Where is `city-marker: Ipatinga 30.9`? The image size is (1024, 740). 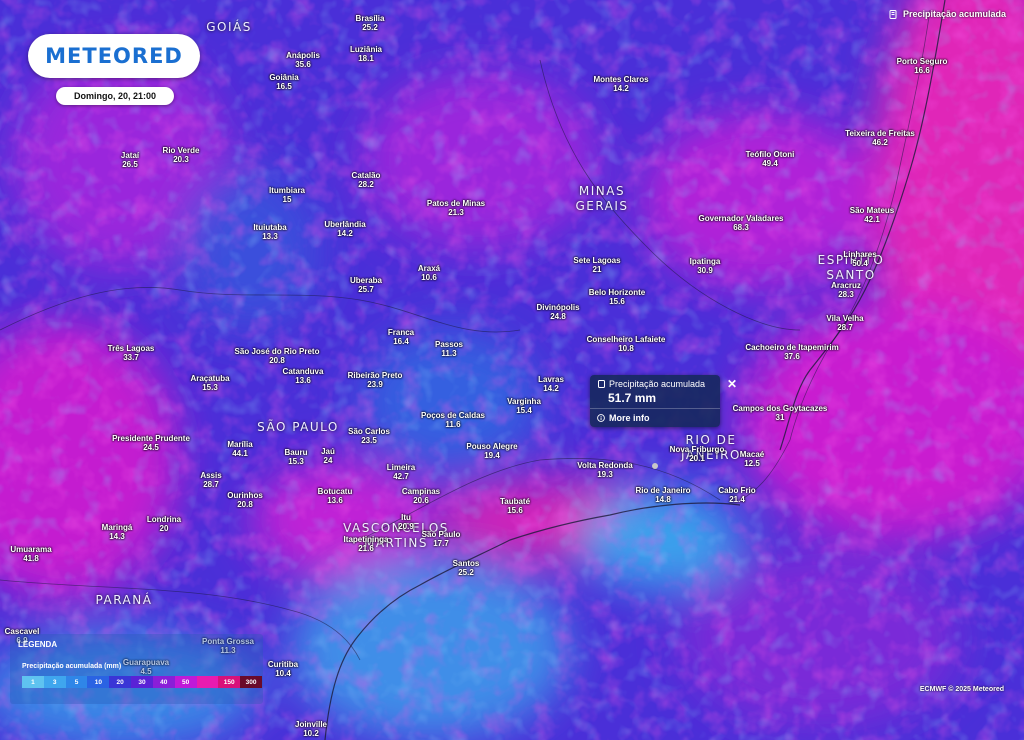
city-marker: Ipatinga 30.9 is located at coordinates (705, 266).